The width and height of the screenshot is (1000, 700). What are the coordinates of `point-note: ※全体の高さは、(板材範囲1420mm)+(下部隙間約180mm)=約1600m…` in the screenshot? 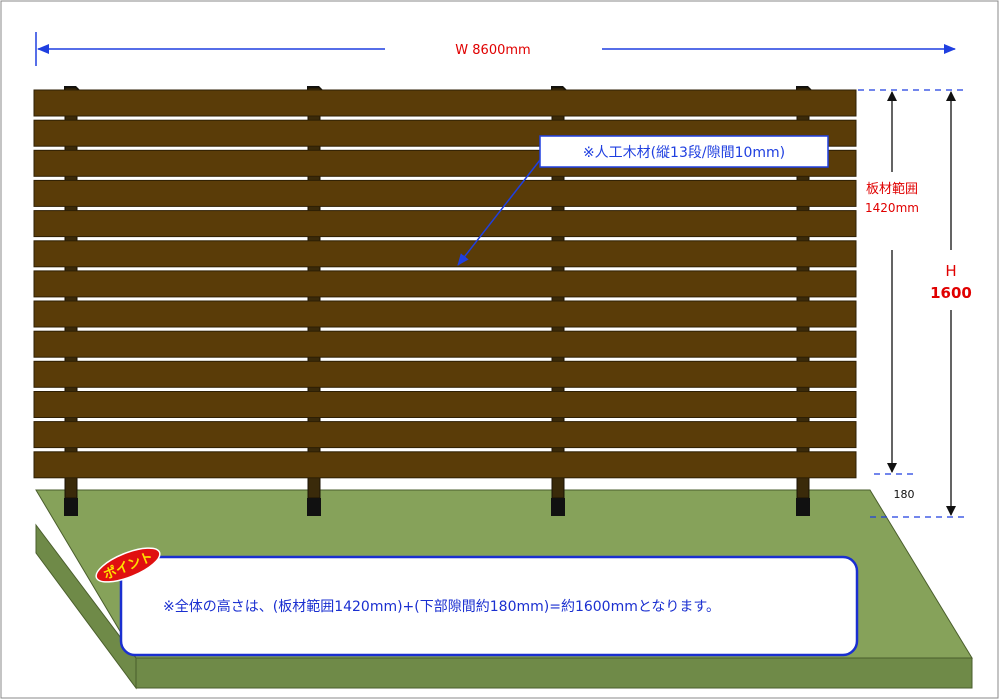 It's located at (441, 606).